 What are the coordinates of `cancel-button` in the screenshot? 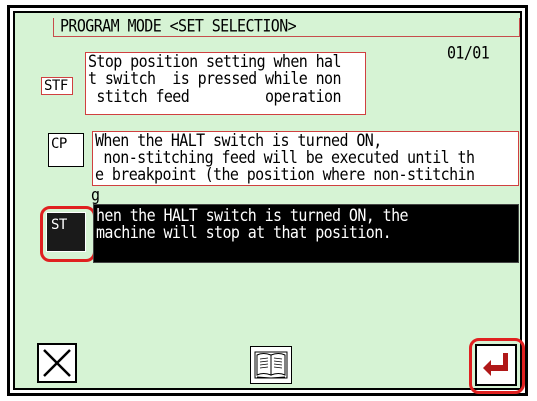 It's located at (57, 363).